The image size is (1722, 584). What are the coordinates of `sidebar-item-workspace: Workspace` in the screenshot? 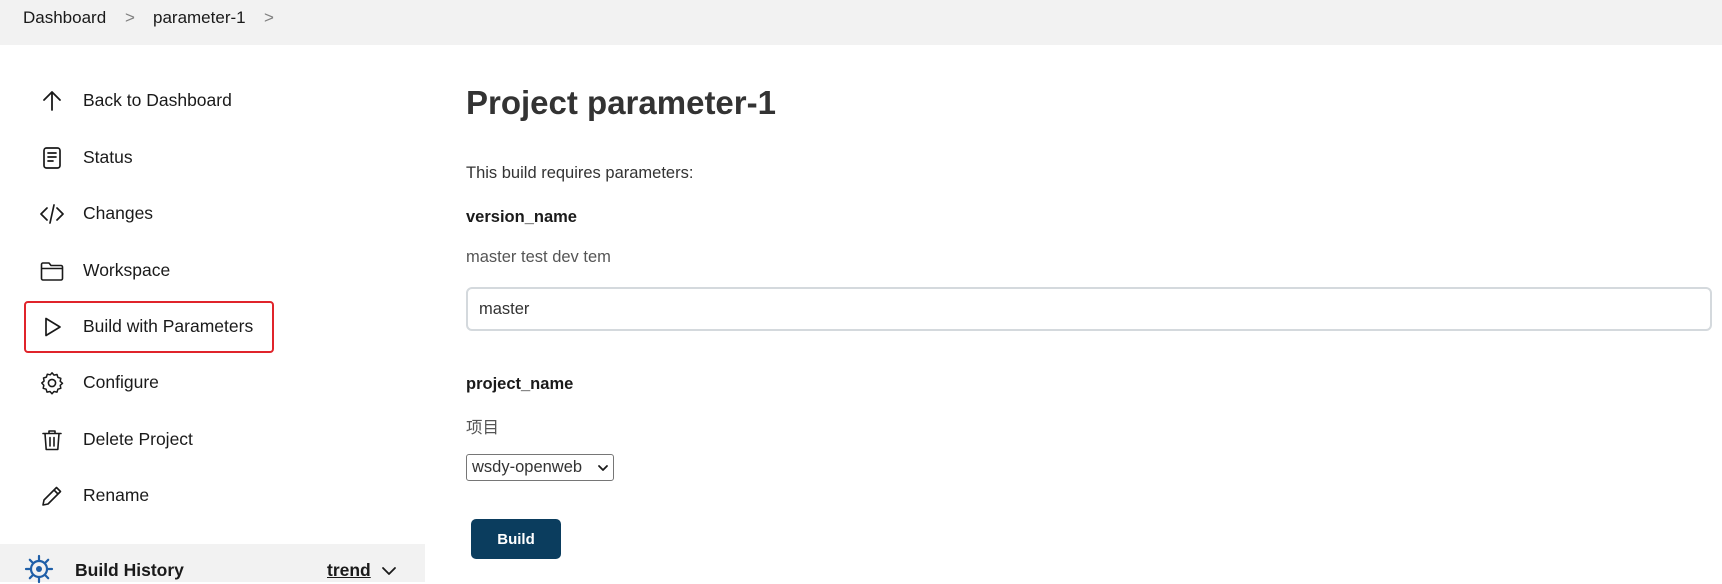 It's located at (149, 271).